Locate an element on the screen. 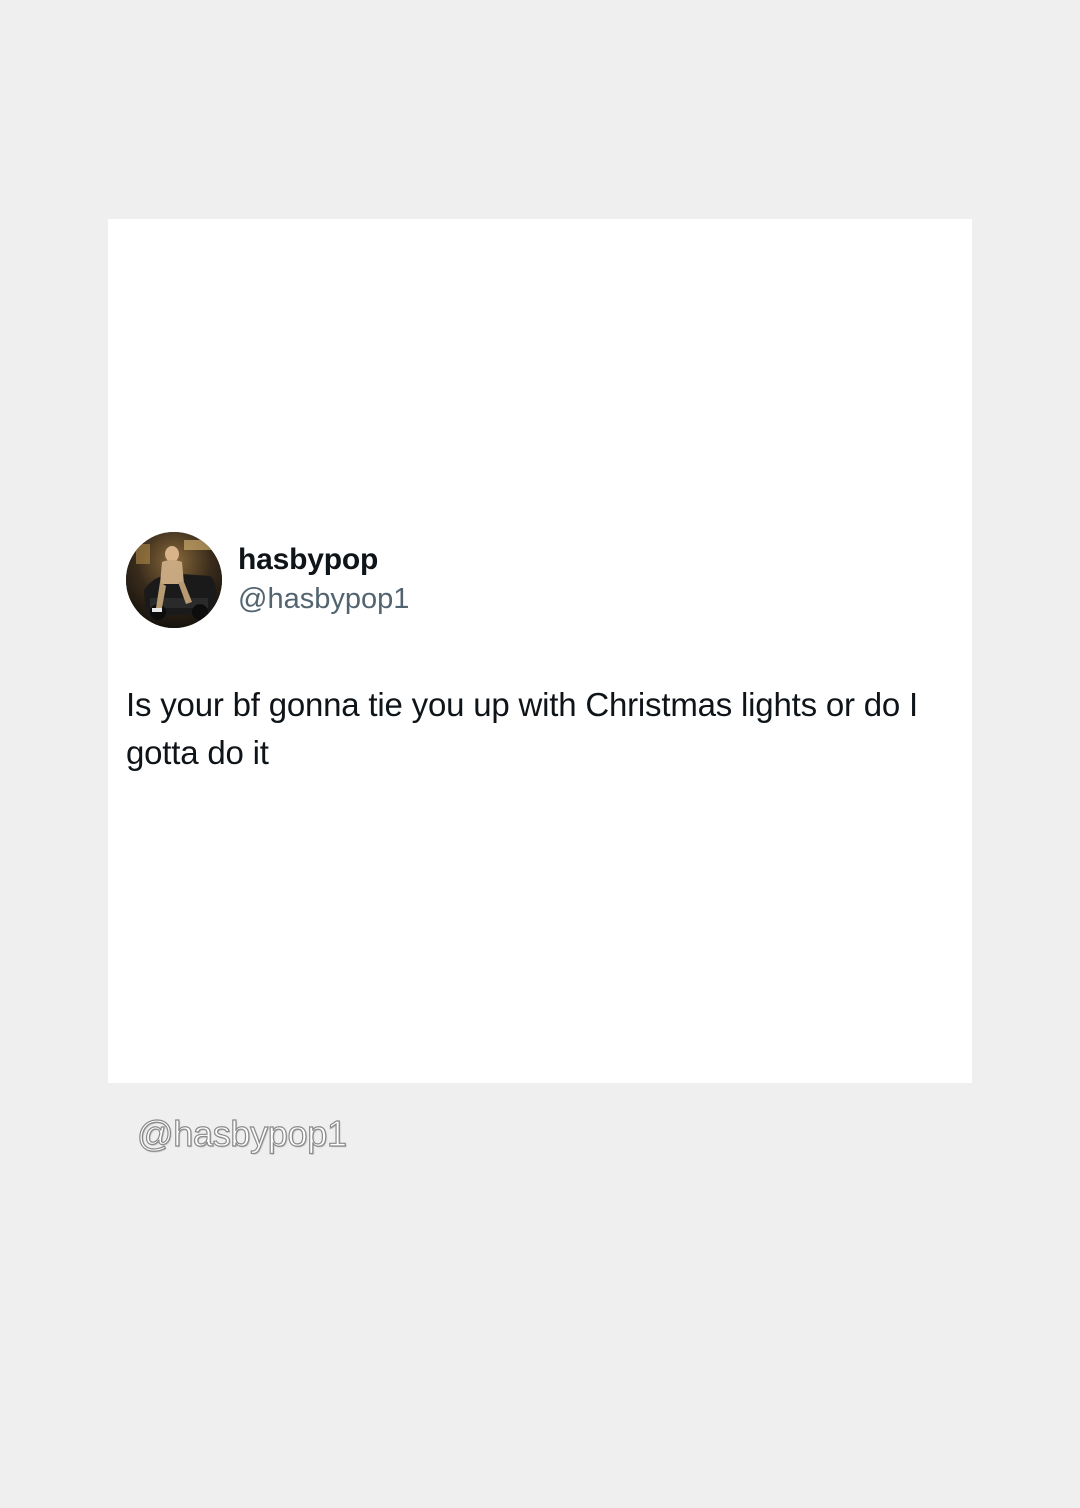 The width and height of the screenshot is (1080, 1508). tweet-author: hasbypop @hasbypop1 is located at coordinates (323, 580).